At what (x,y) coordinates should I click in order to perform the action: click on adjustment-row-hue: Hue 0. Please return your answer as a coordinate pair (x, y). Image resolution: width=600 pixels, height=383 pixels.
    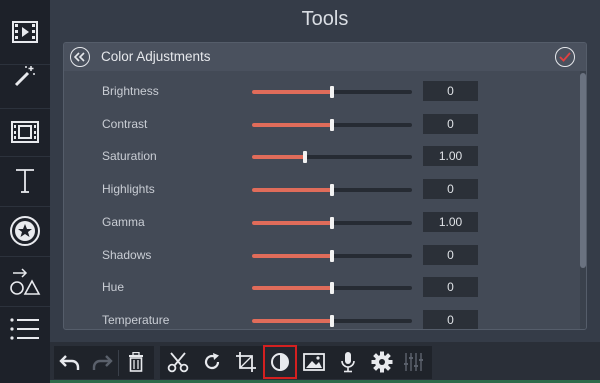
    Looking at the image, I should click on (319, 288).